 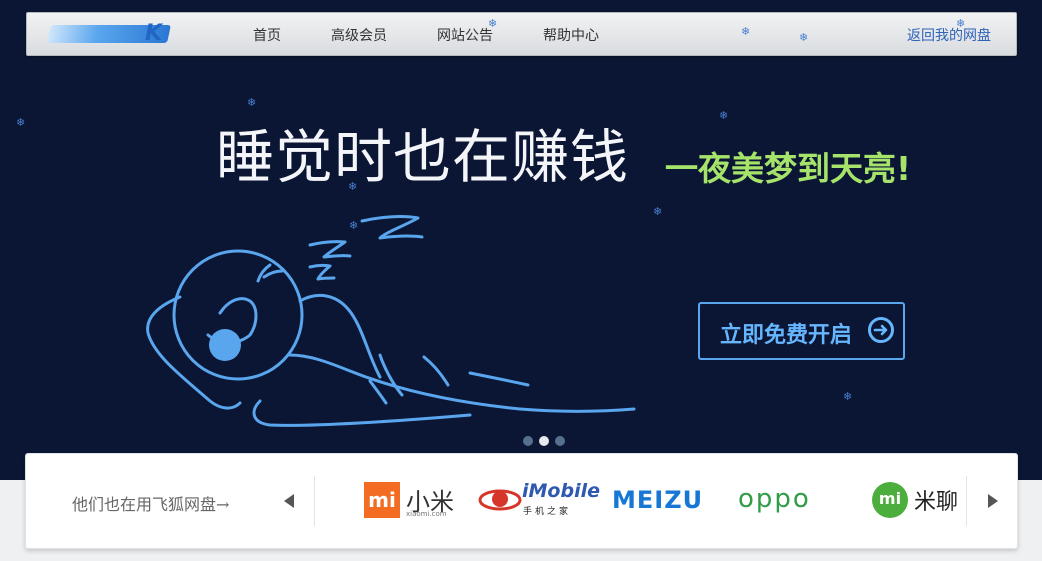 I want to click on miliao-name: 米聊, so click(x=936, y=502).